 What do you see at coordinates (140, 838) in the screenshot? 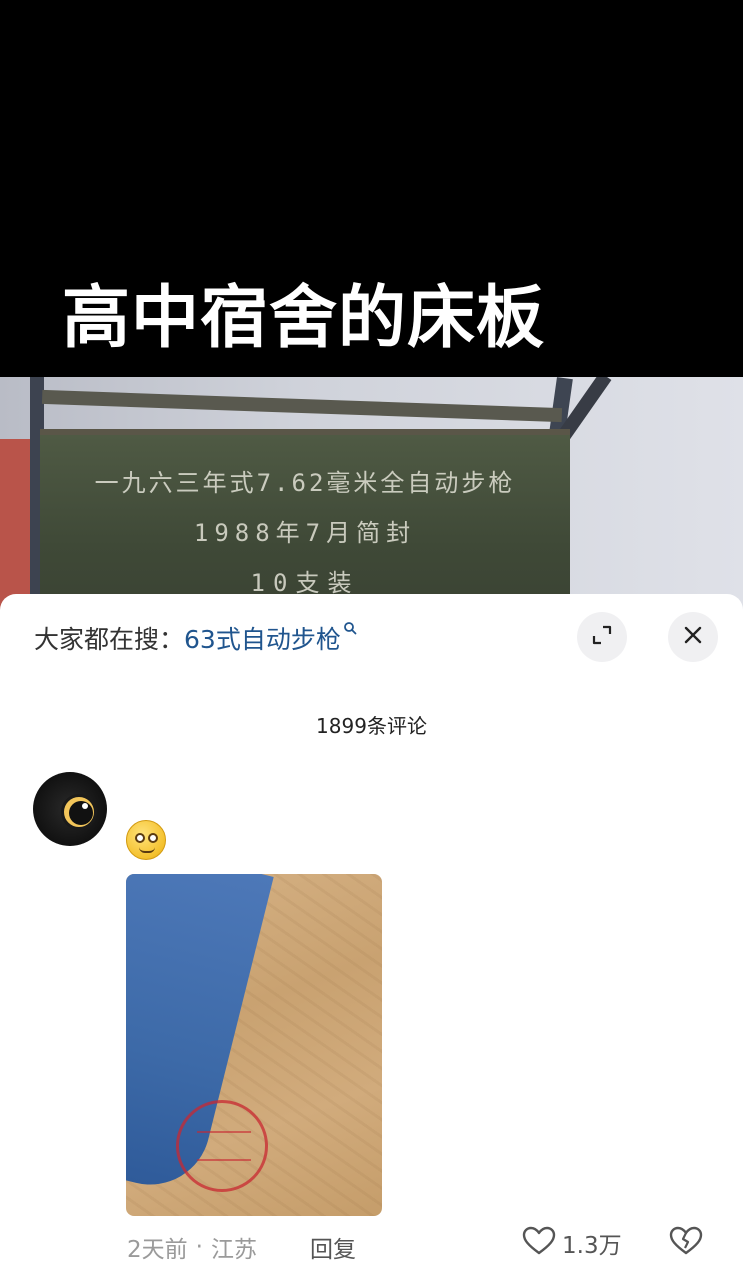
I see `emoji-eye-left` at bounding box center [140, 838].